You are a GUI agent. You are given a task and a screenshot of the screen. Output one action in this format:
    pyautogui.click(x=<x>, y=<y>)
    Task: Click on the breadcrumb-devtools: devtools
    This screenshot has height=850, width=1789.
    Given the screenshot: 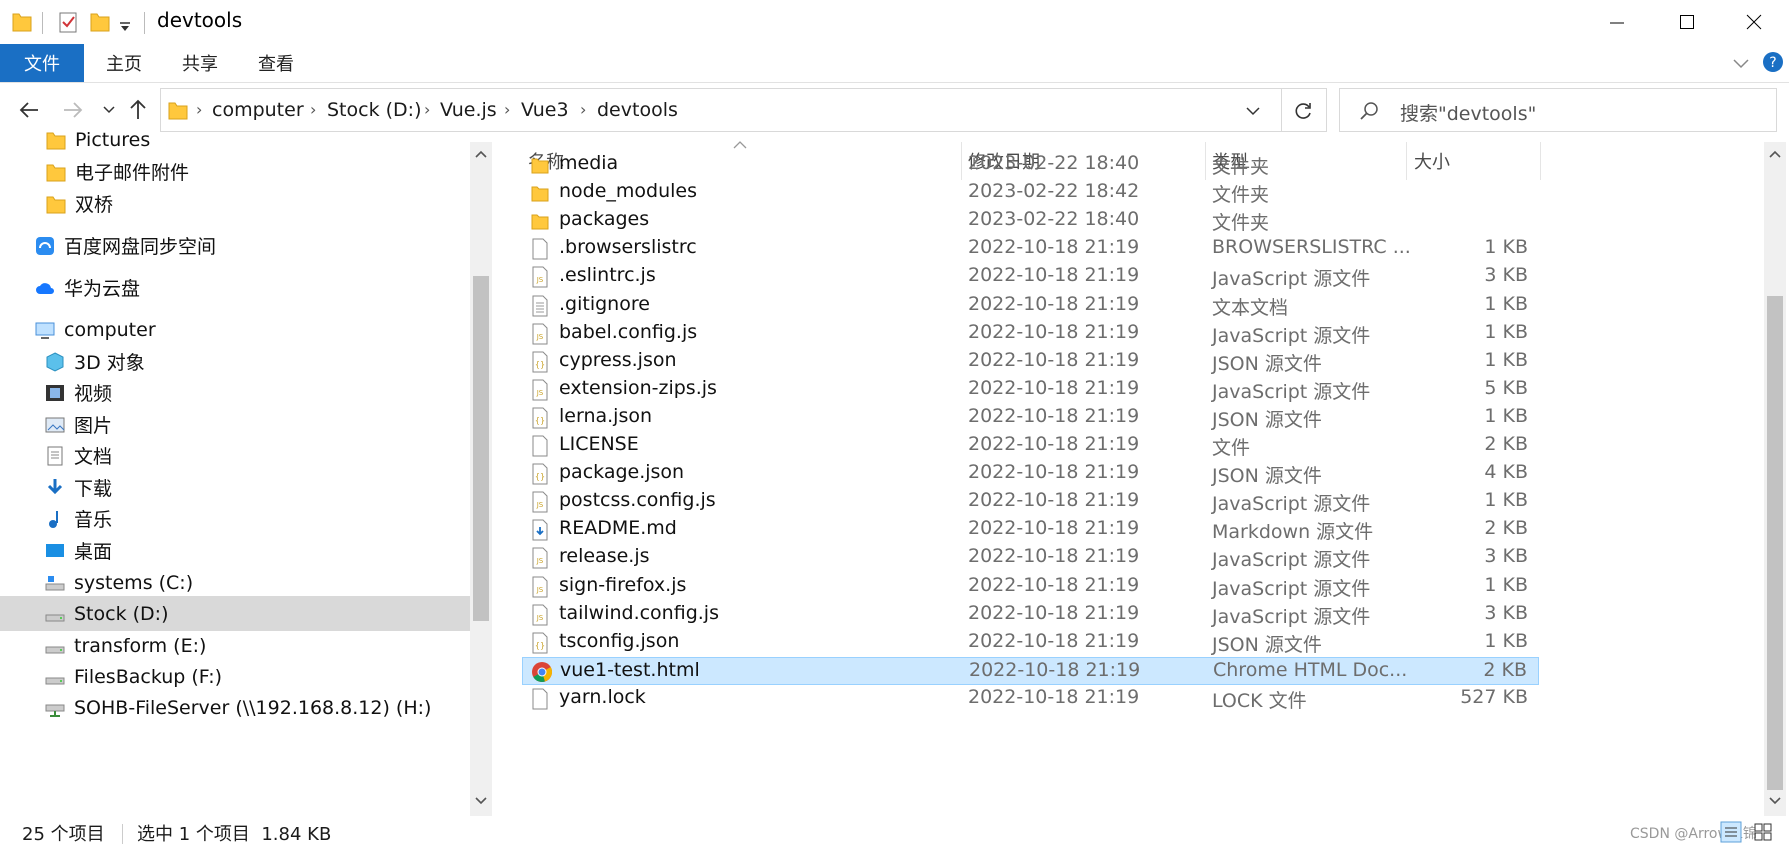 What is the action you would take?
    pyautogui.click(x=637, y=110)
    